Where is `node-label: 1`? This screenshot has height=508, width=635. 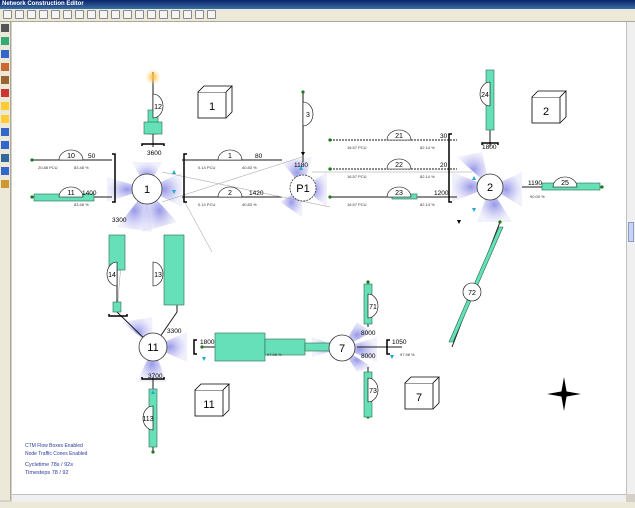 node-label: 1 is located at coordinates (147, 190).